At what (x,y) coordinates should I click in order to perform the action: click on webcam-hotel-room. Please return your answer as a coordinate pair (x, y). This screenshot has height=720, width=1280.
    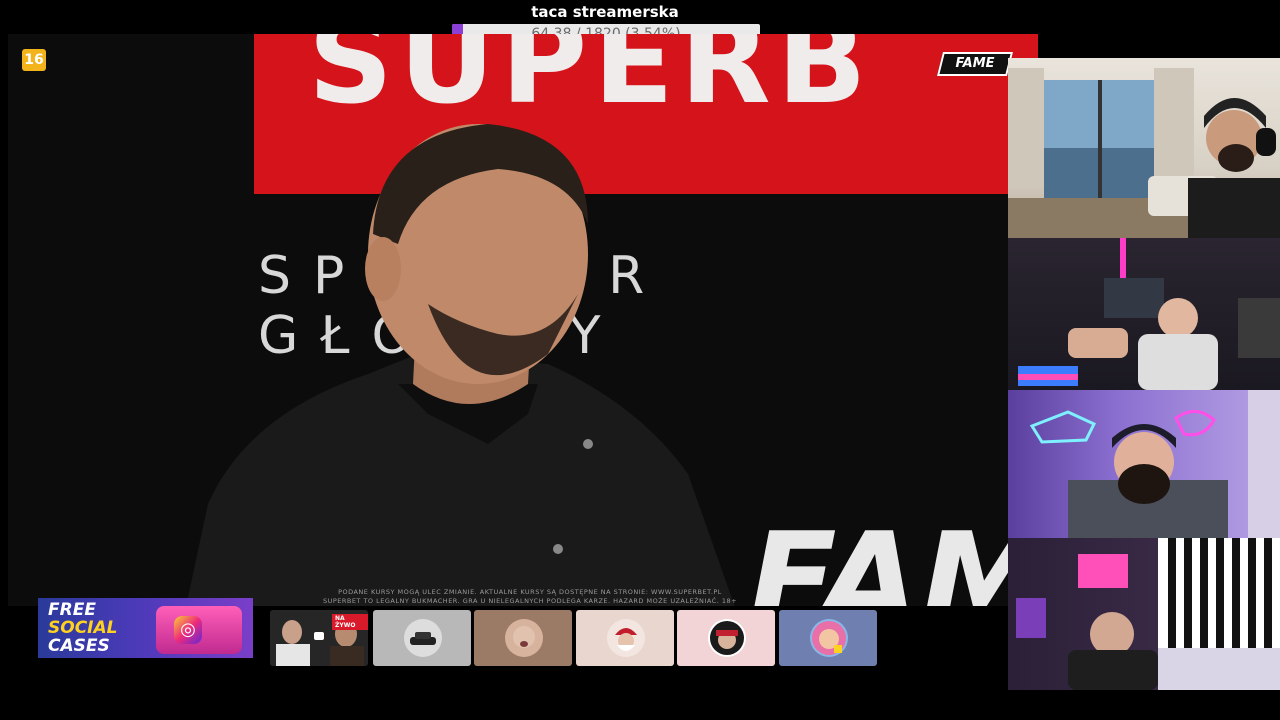
    Looking at the image, I should click on (1144, 148).